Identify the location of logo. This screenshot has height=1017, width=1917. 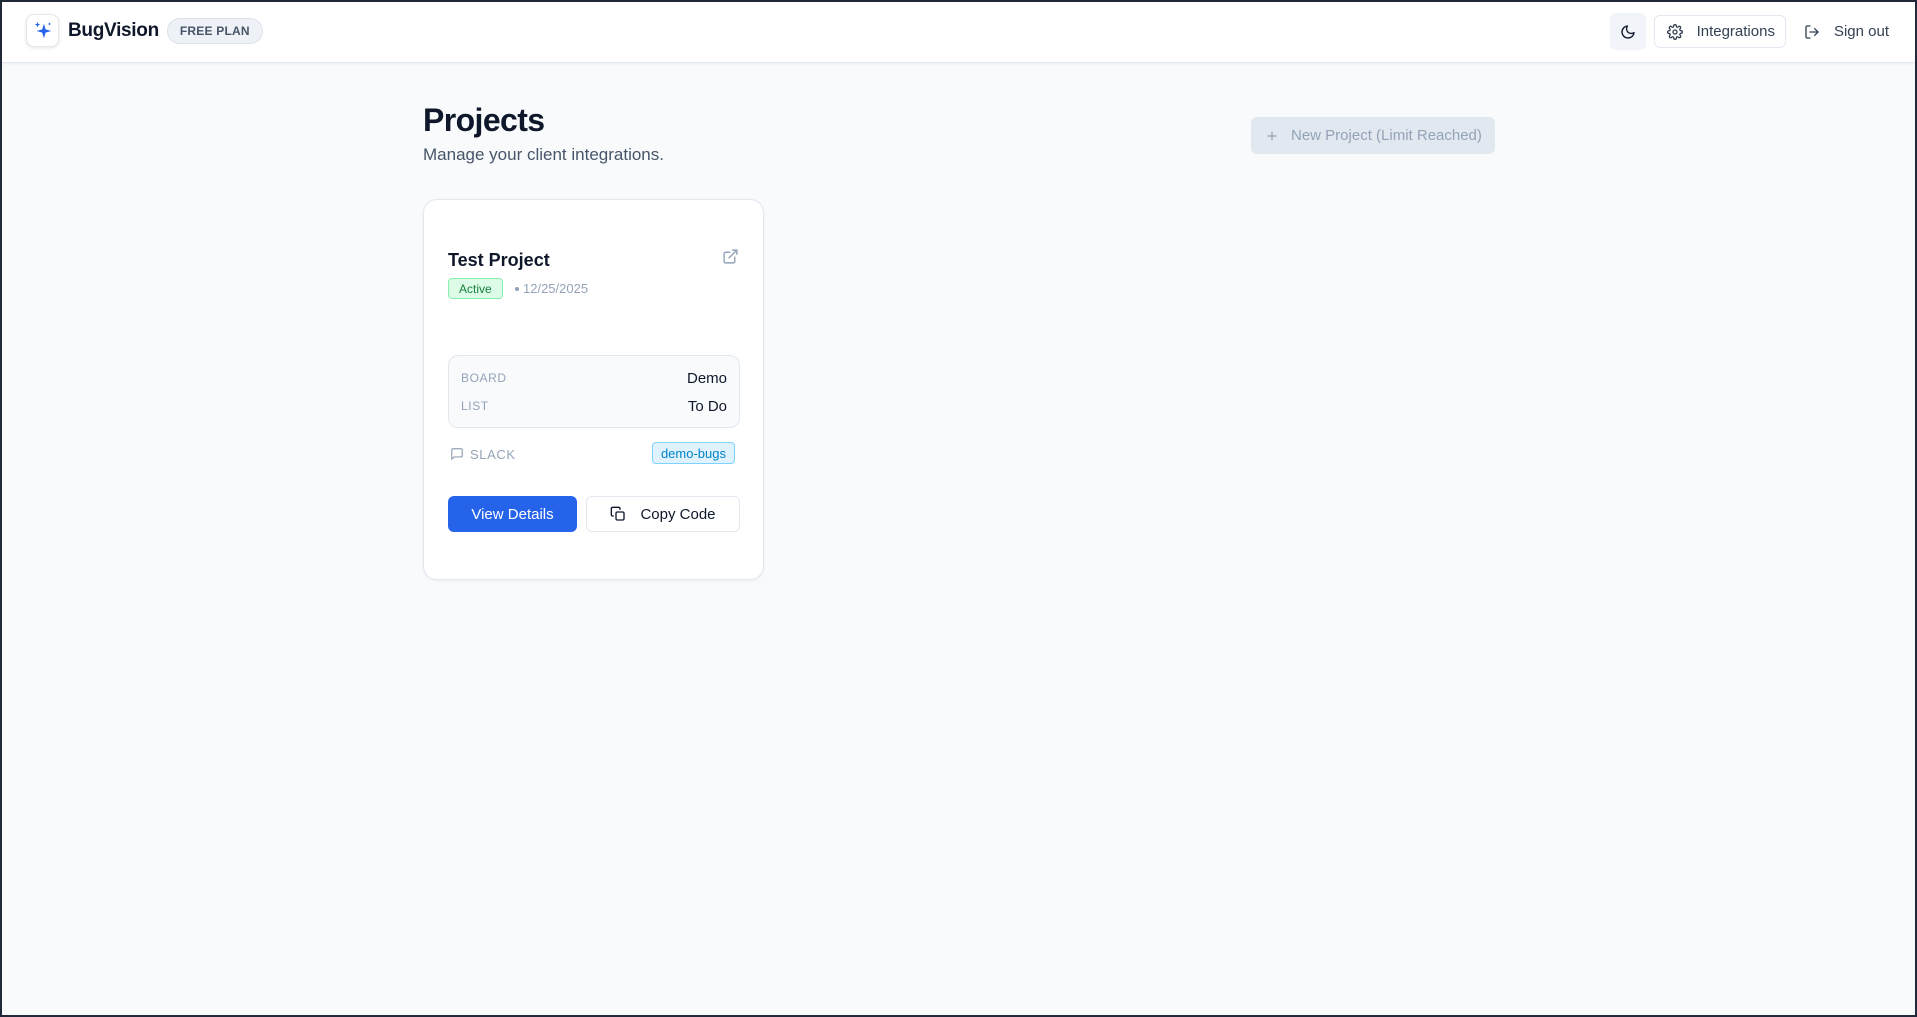
(42, 30).